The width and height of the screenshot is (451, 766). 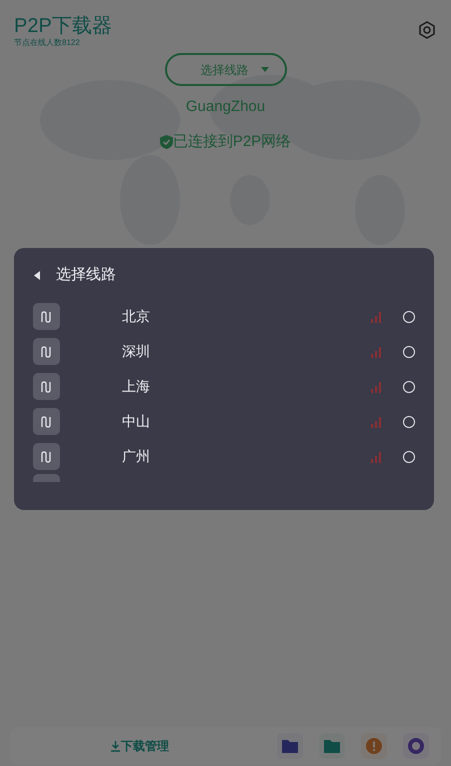 What do you see at coordinates (232, 142) in the screenshot?
I see `connection-status: 已连接到P2P网络` at bounding box center [232, 142].